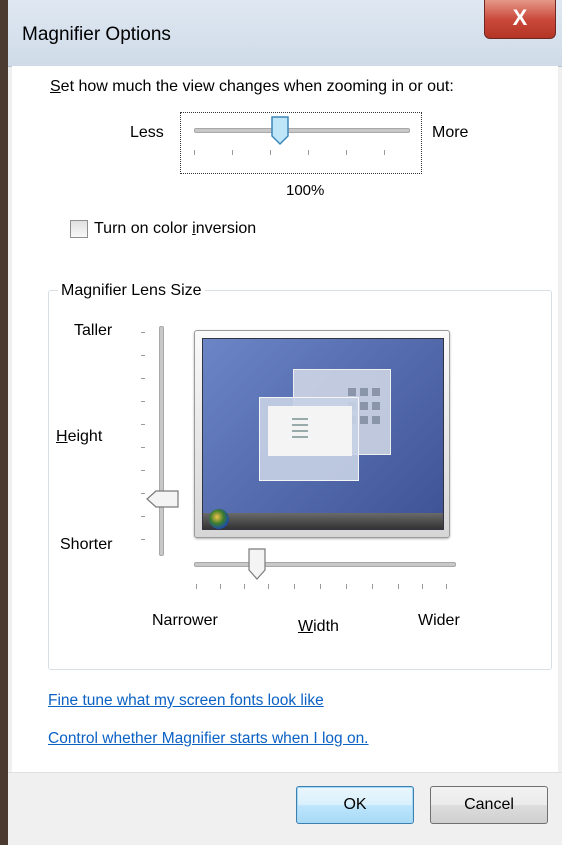 The image size is (562, 845). Describe the element at coordinates (161, 441) in the screenshot. I see `height-slider` at that location.